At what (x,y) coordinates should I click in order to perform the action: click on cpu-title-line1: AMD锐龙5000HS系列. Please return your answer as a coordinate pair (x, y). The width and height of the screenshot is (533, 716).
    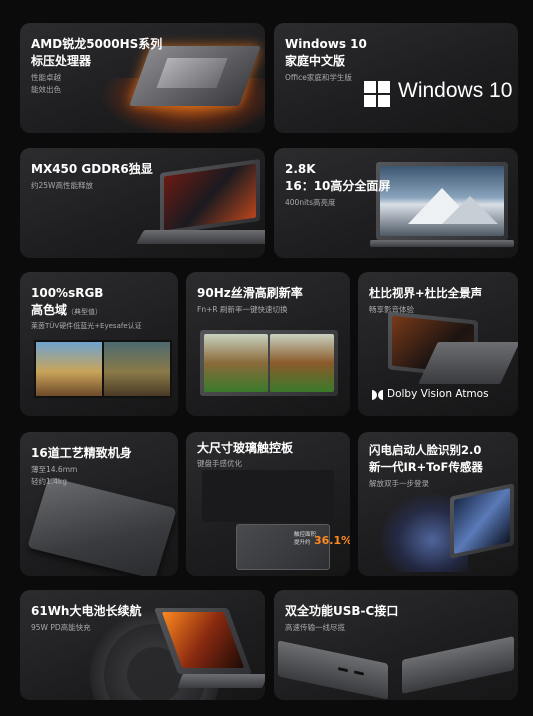
    Looking at the image, I should click on (97, 44).